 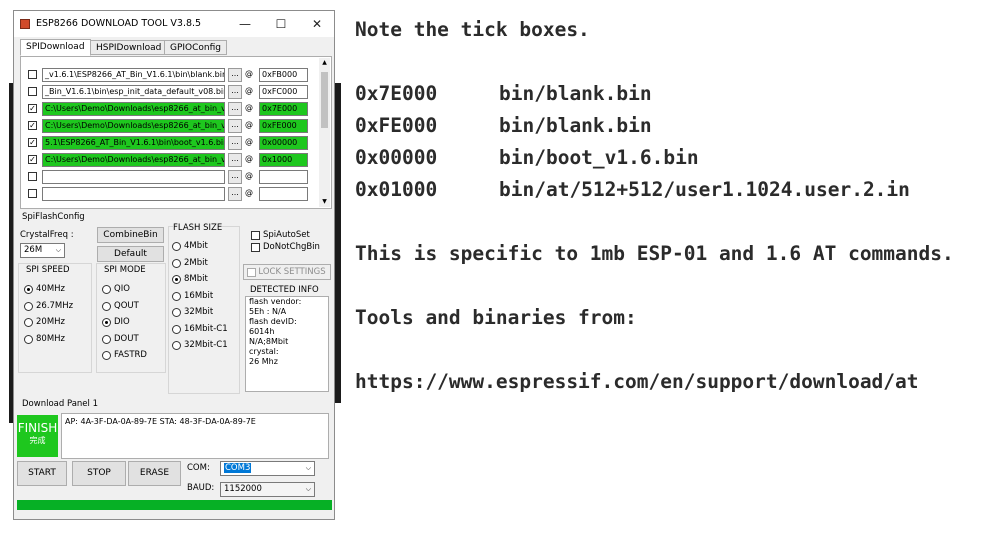 What do you see at coordinates (243, 489) in the screenshot?
I see `baud-value: 1152000` at bounding box center [243, 489].